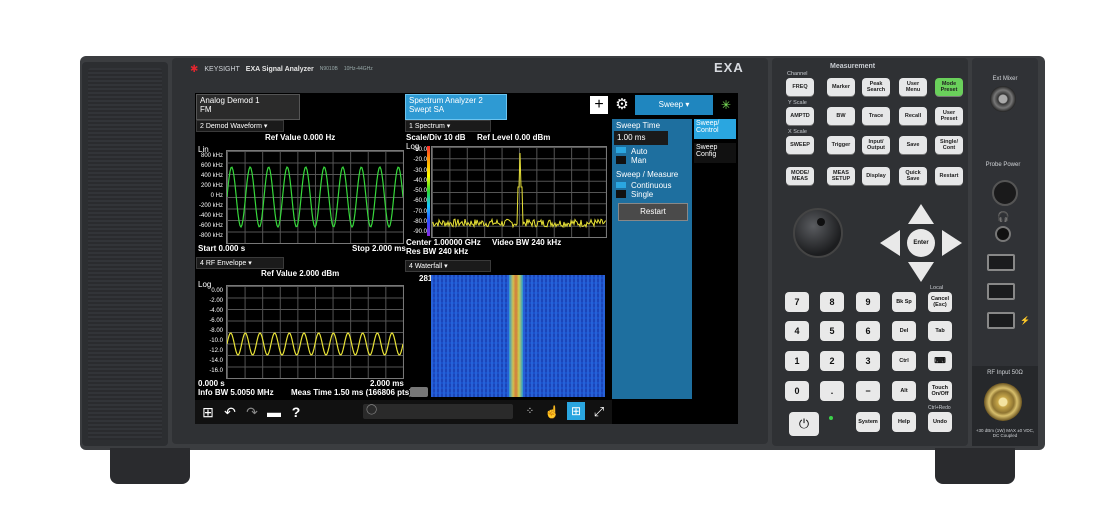 This screenshot has height=521, width=1117. I want to click on continuous-radio, so click(621, 185).